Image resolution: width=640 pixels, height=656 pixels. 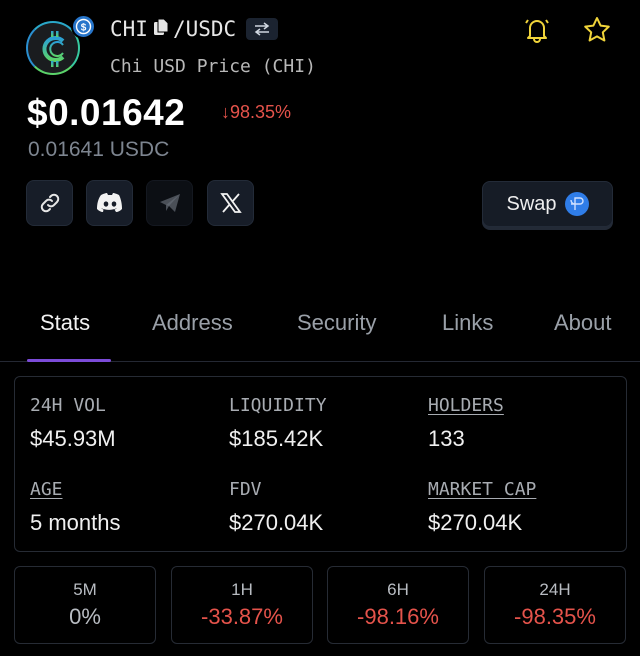 What do you see at coordinates (65, 323) in the screenshot?
I see `tab-stats: Stats` at bounding box center [65, 323].